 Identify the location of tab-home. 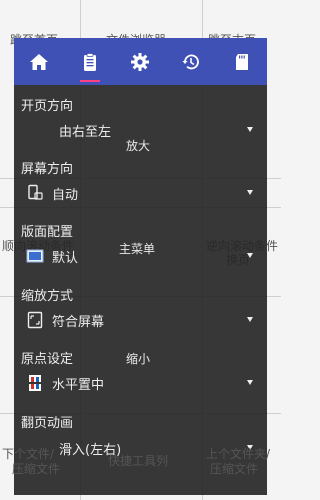
(39, 61).